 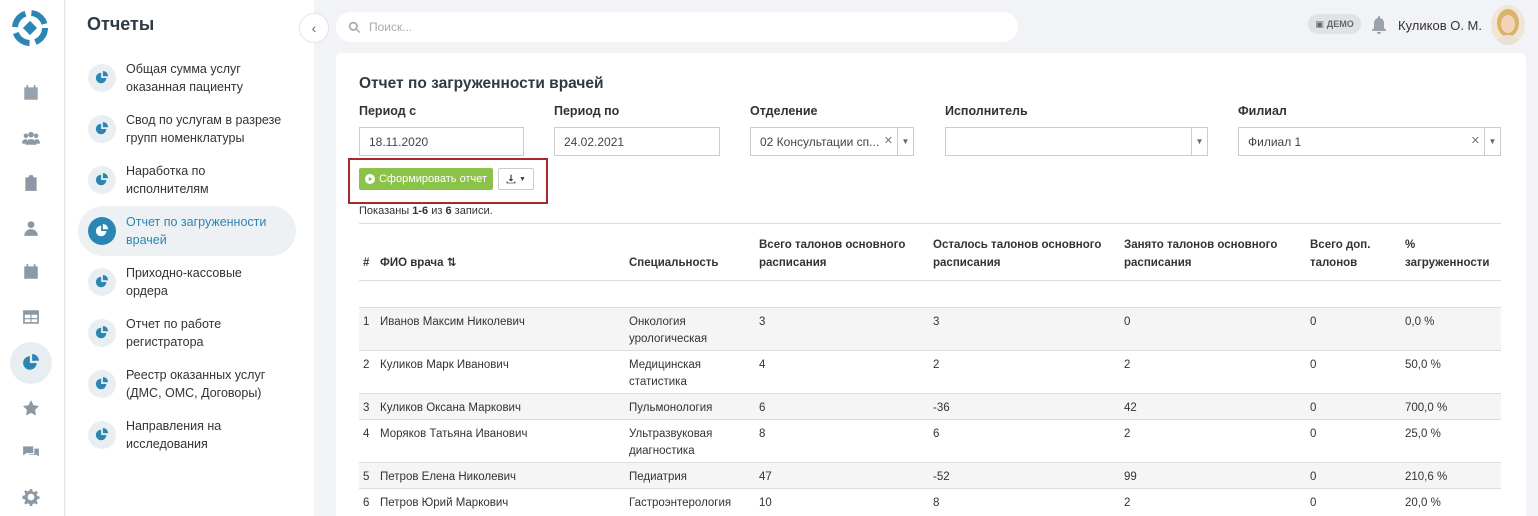 What do you see at coordinates (765, 503) in the screenshot?
I see `cell-total: 10` at bounding box center [765, 503].